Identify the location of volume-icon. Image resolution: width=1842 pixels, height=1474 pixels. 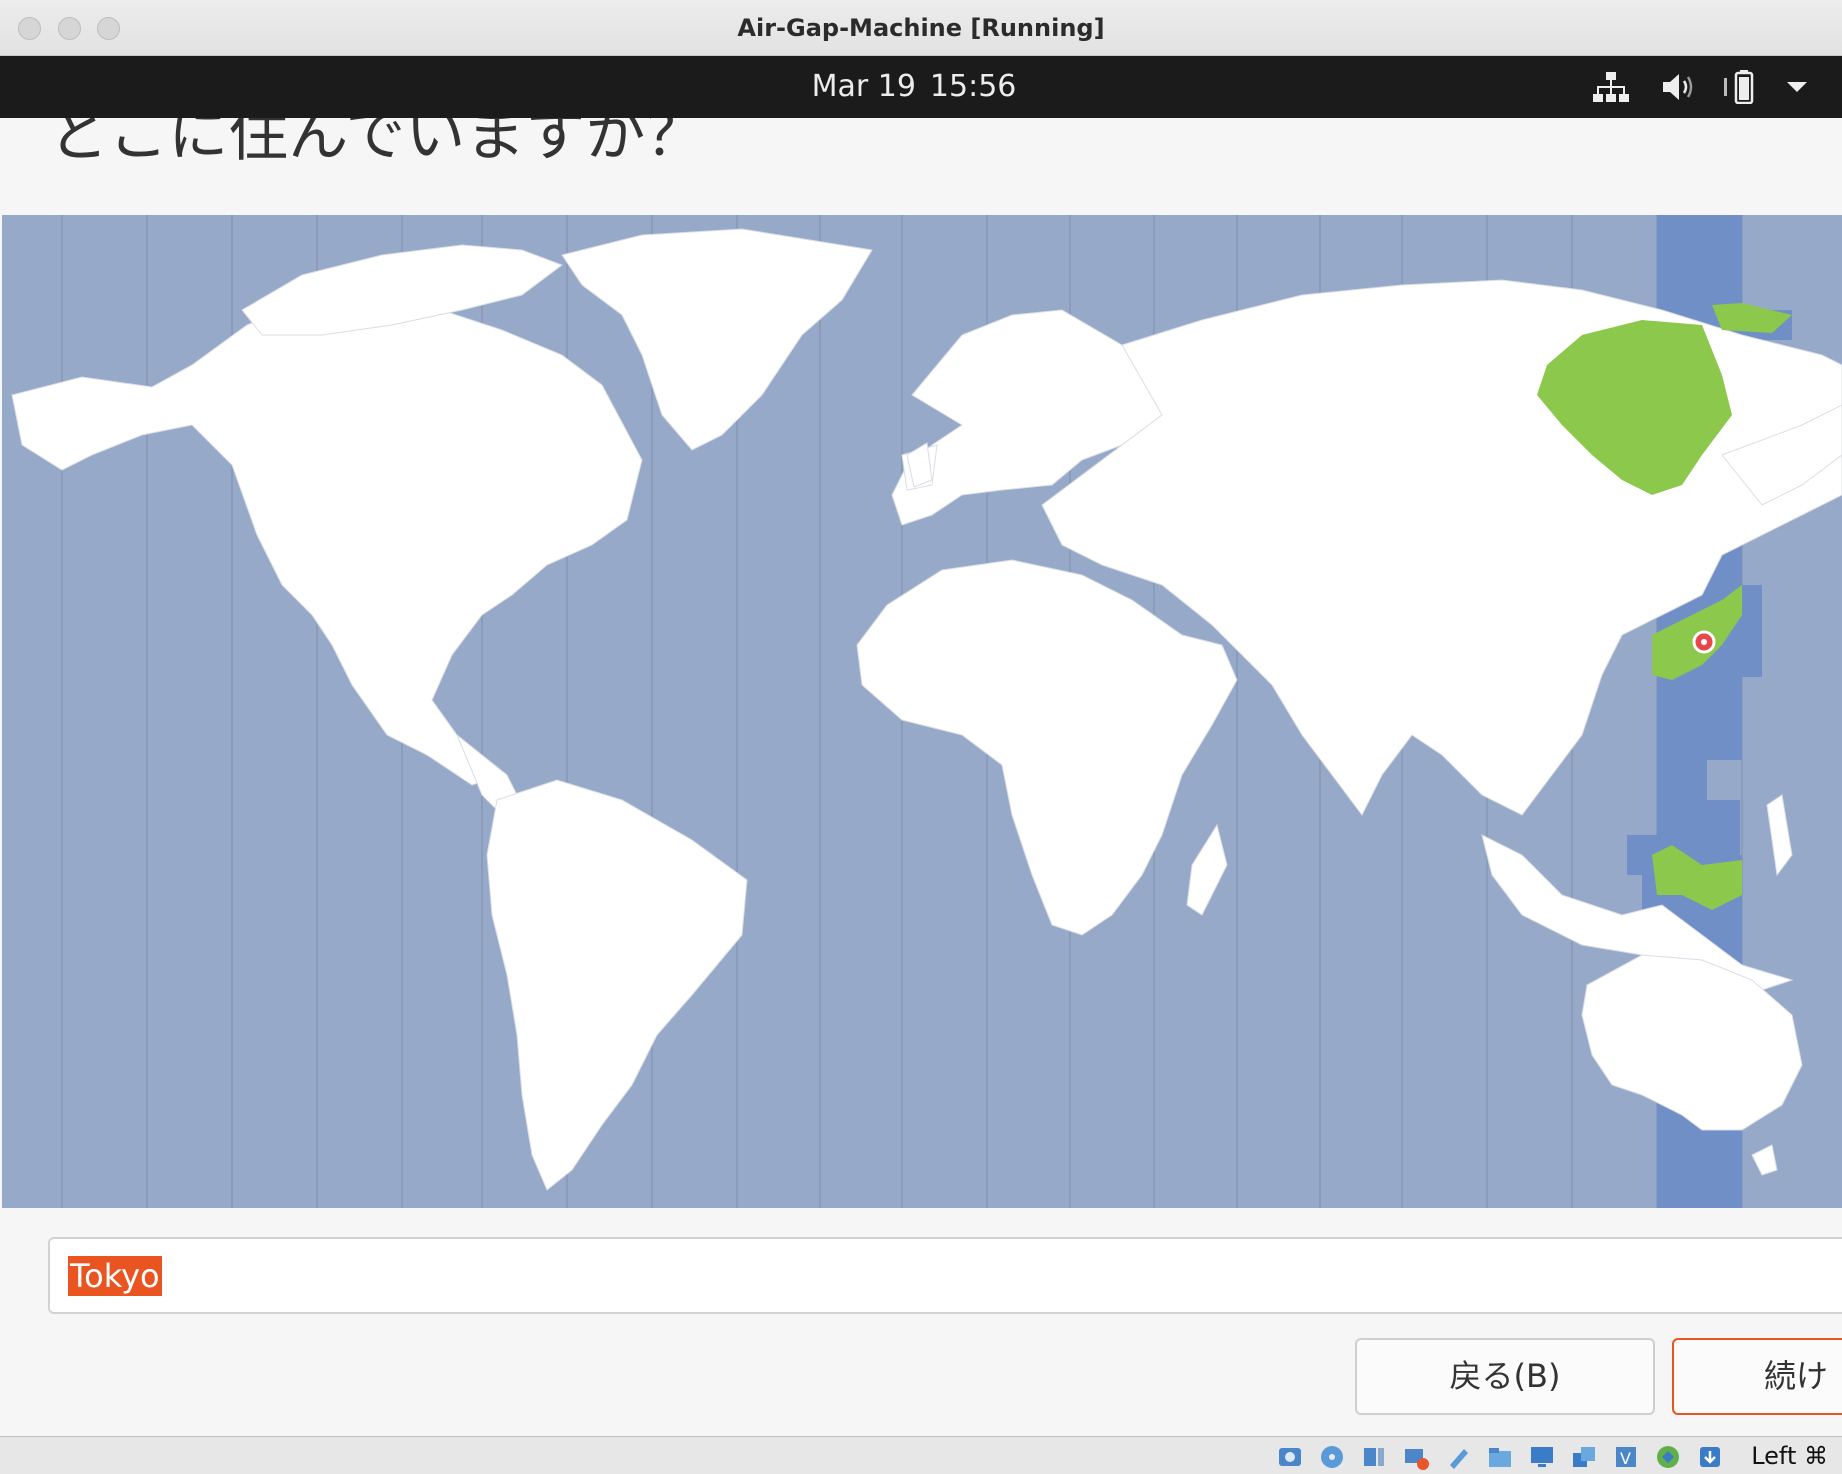
(1679, 87).